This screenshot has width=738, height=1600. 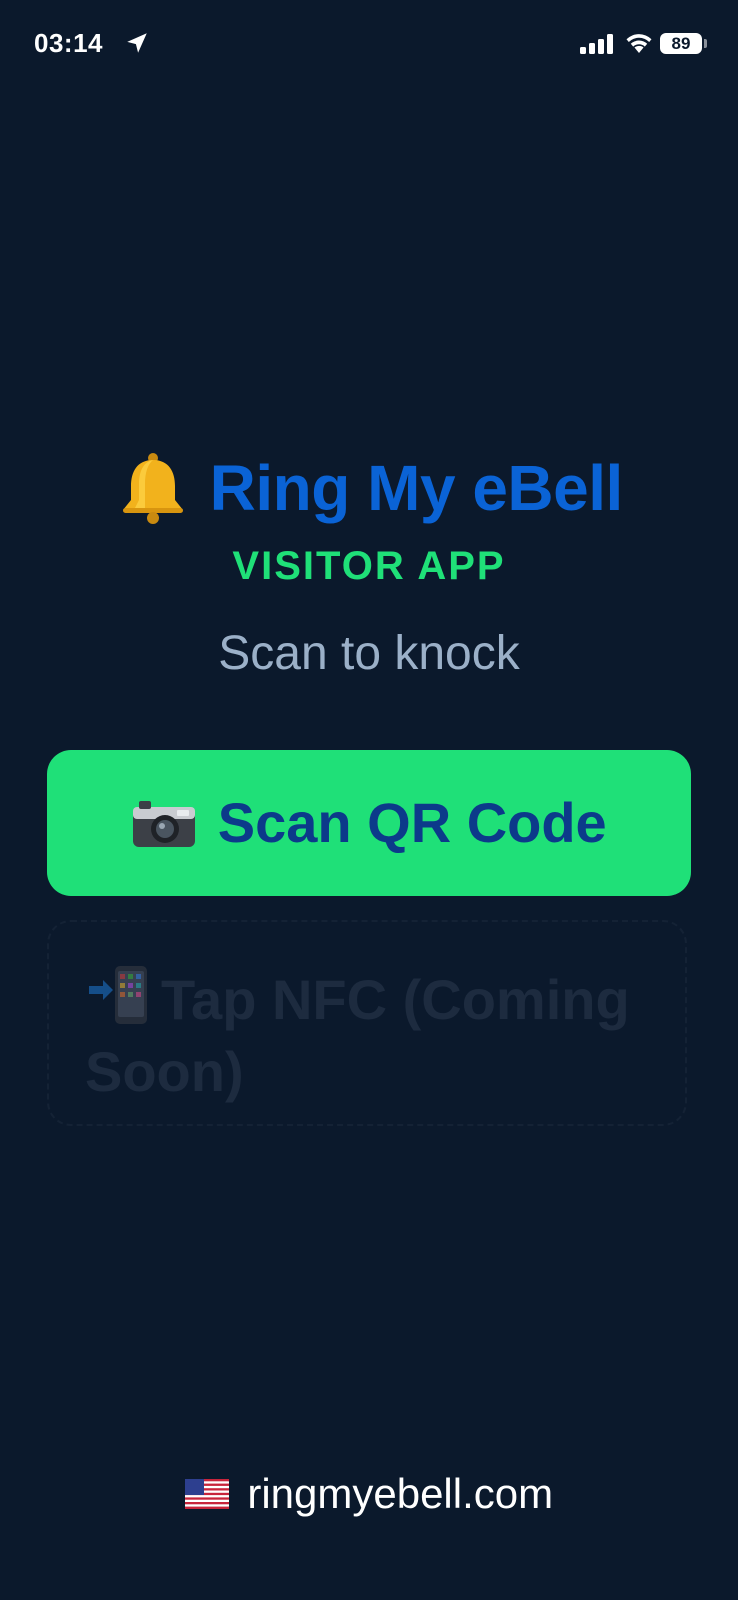 I want to click on tagline: Scan to knock, so click(x=369, y=653).